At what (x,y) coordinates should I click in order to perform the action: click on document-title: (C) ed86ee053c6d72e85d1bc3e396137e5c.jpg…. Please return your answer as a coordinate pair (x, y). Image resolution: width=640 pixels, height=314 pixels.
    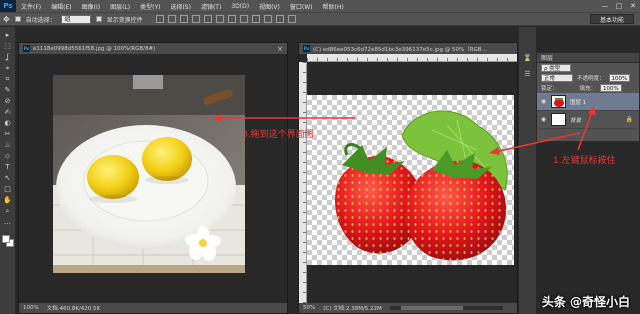
    Looking at the image, I should click on (400, 49).